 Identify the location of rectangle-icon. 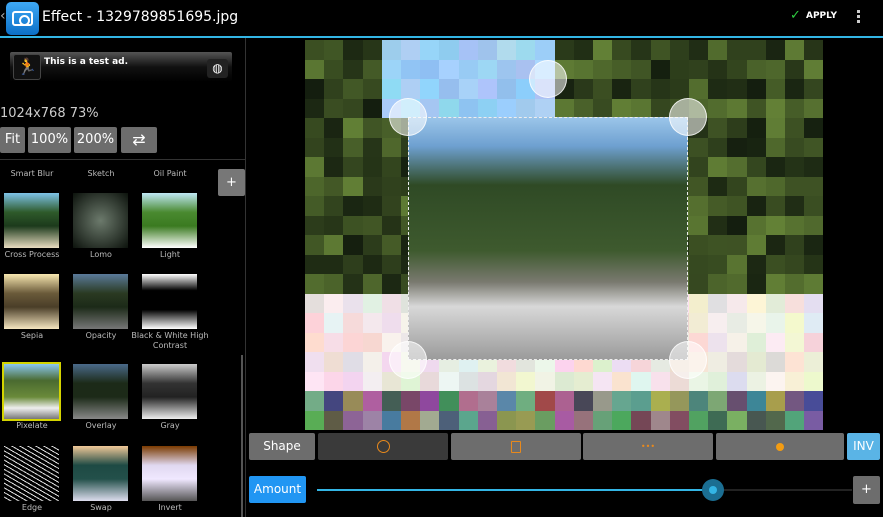
(516, 446).